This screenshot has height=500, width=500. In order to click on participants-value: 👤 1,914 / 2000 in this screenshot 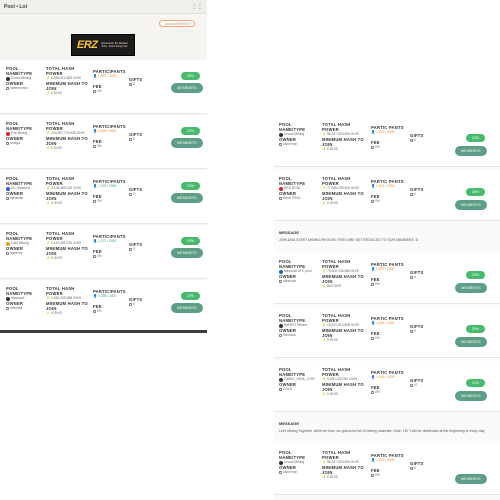, I will do `click(383, 186)`.